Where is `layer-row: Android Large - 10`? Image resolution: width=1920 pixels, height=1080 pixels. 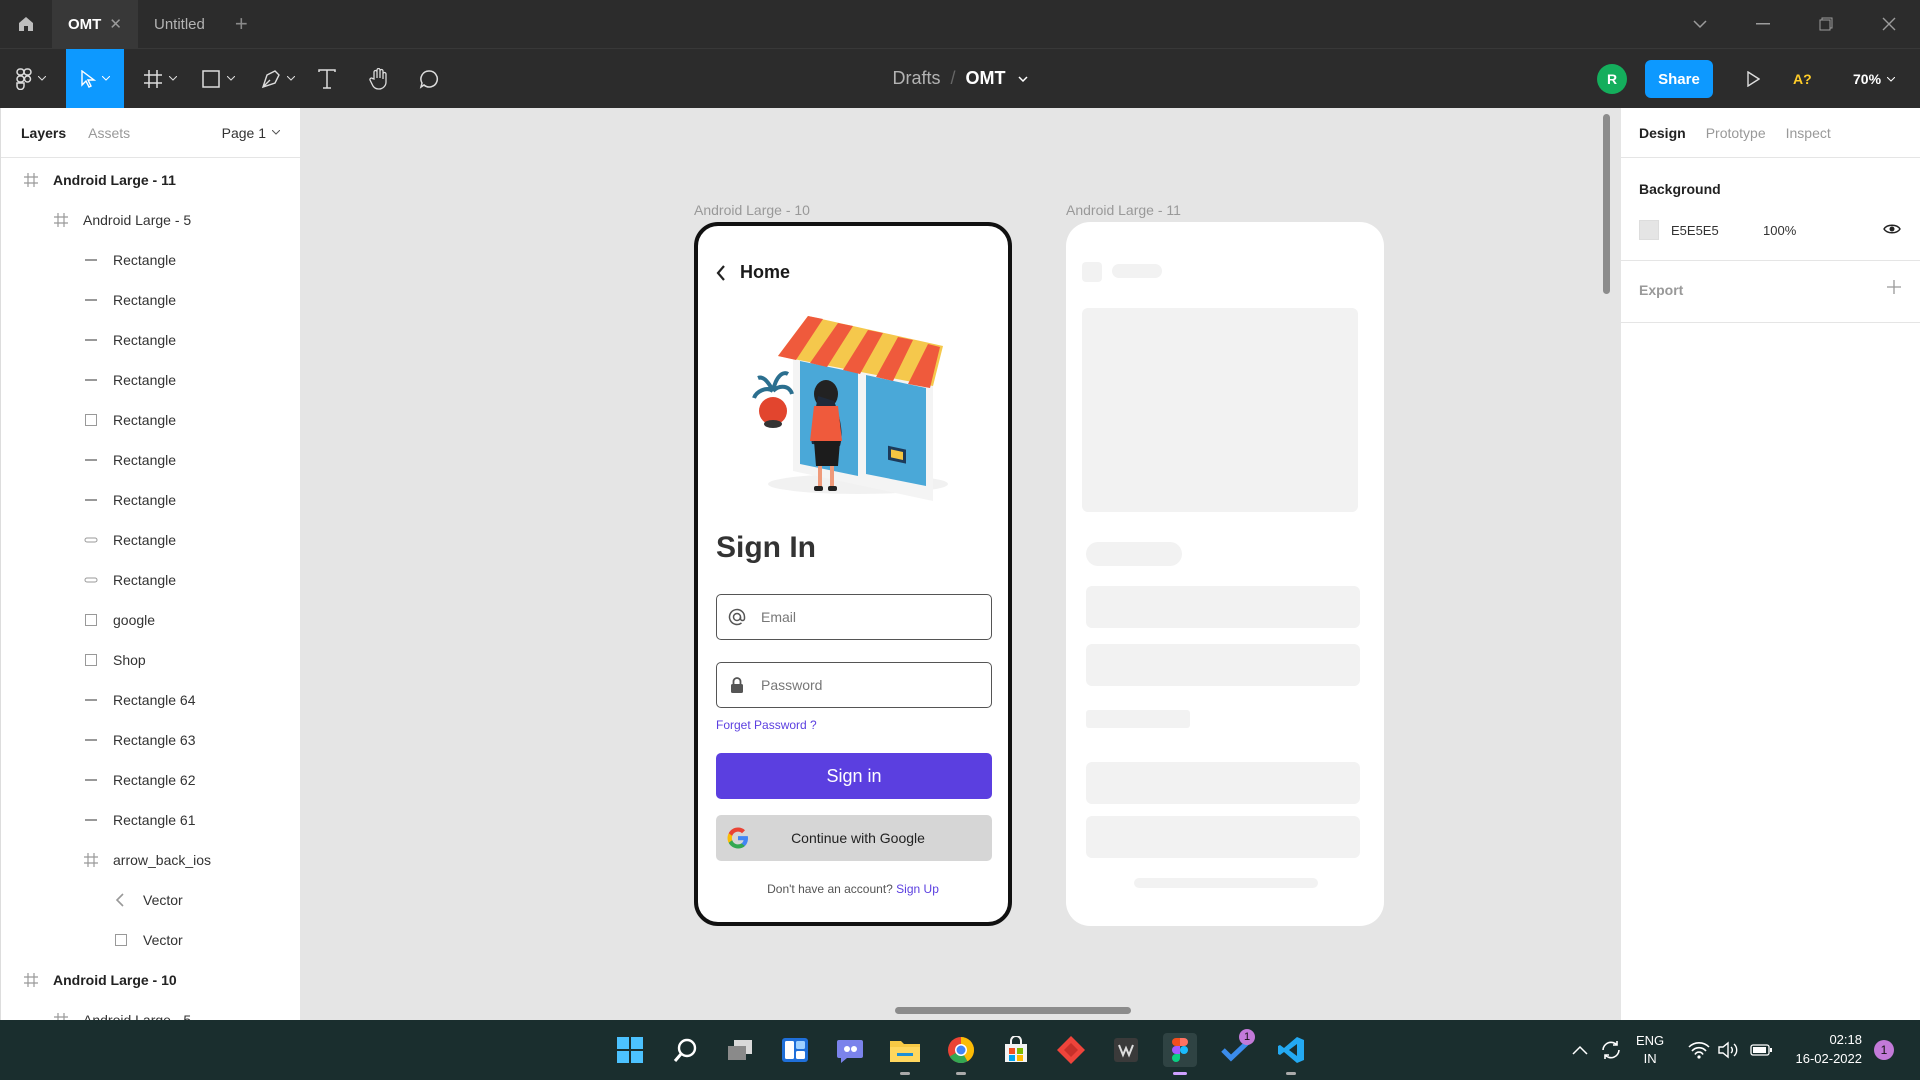
layer-row: Android Large - 10 is located at coordinates (150, 980).